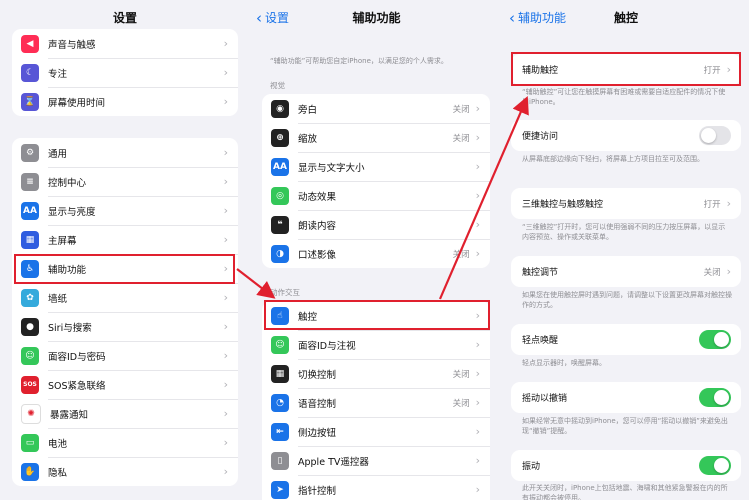 This screenshot has height=500, width=749. Describe the element at coordinates (125, 297) in the screenshot. I see `list-item: ✿ 墙纸 ›` at that location.